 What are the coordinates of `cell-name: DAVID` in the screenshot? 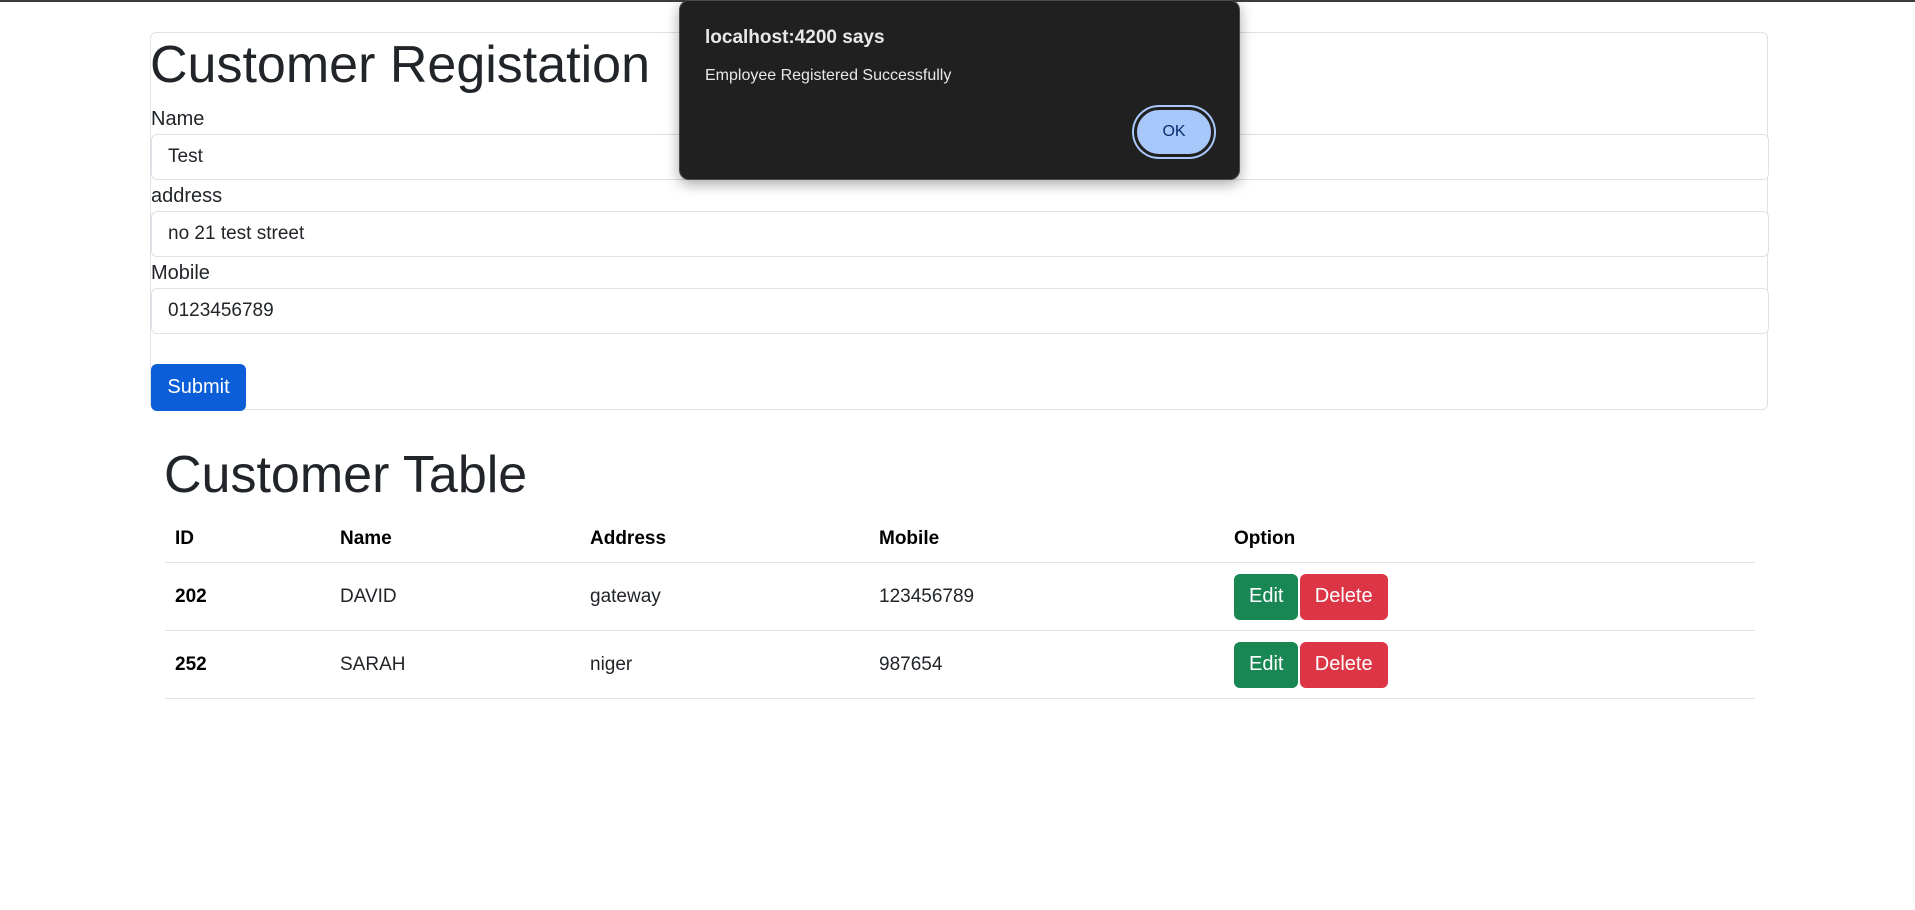 It's located at (455, 596).